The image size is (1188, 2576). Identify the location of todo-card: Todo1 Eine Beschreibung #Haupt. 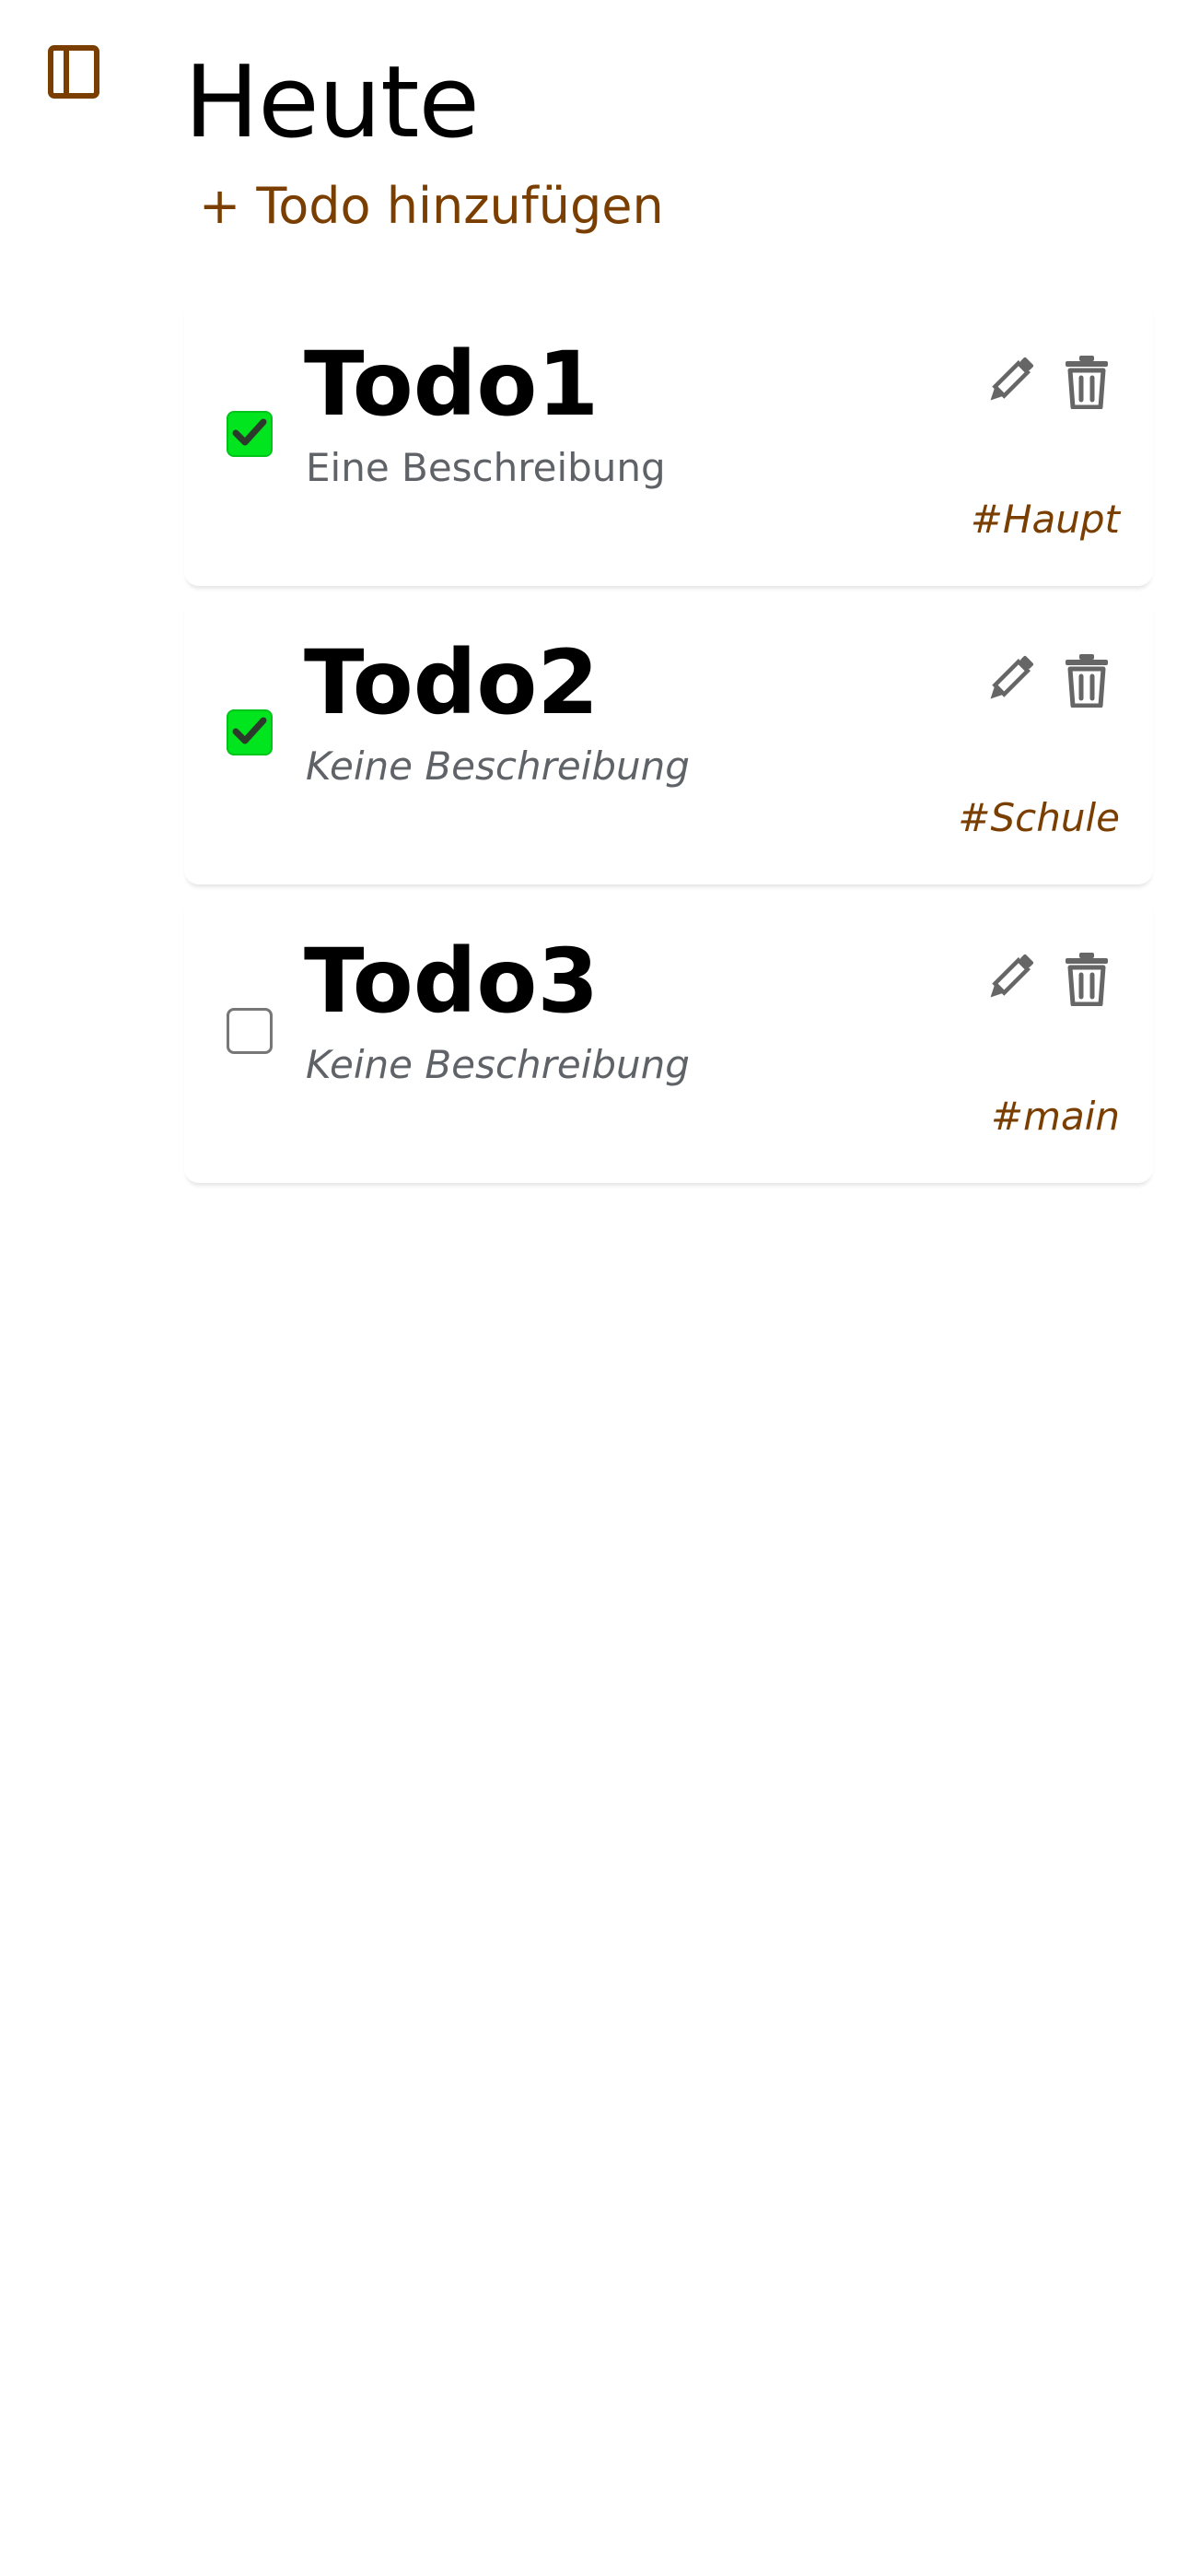
(668, 441).